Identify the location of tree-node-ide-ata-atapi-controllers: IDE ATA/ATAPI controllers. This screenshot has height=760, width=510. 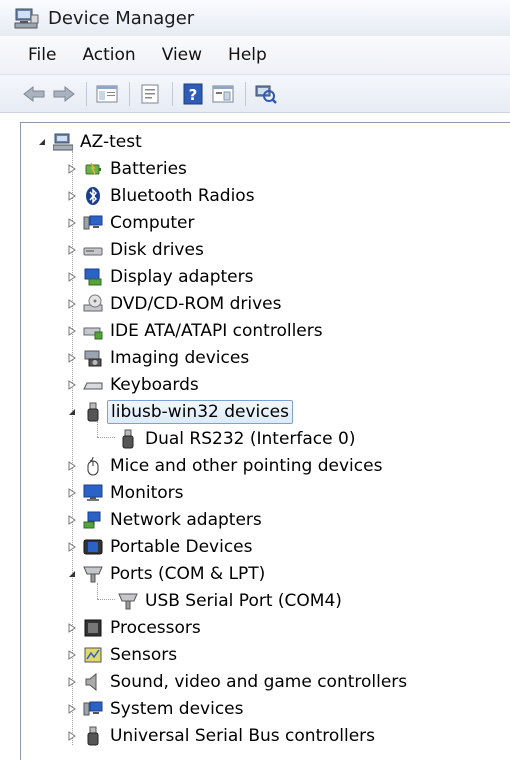
(196, 331).